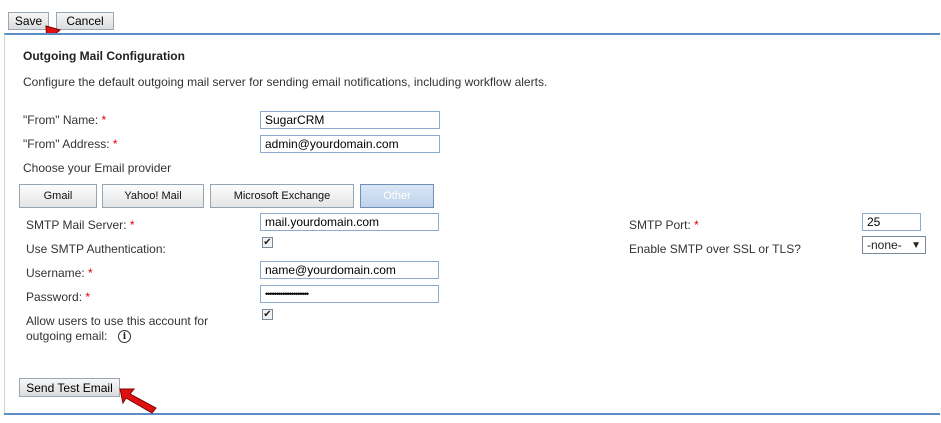  What do you see at coordinates (104, 56) in the screenshot?
I see `section-title: Outgoing Mail Configuration` at bounding box center [104, 56].